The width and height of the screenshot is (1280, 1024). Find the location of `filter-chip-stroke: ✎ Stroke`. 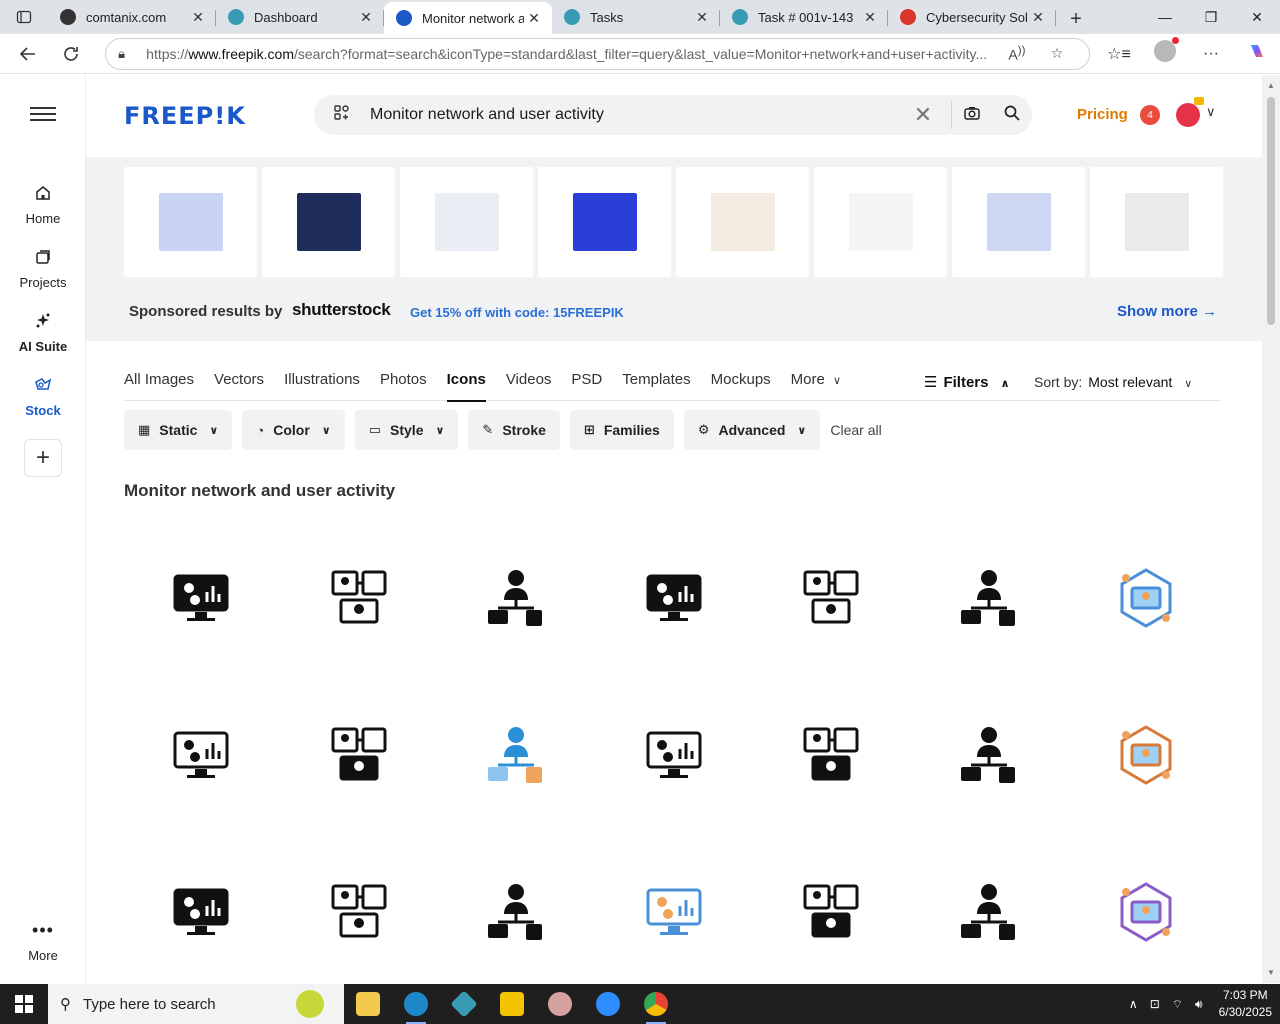

filter-chip-stroke: ✎ Stroke is located at coordinates (514, 430).